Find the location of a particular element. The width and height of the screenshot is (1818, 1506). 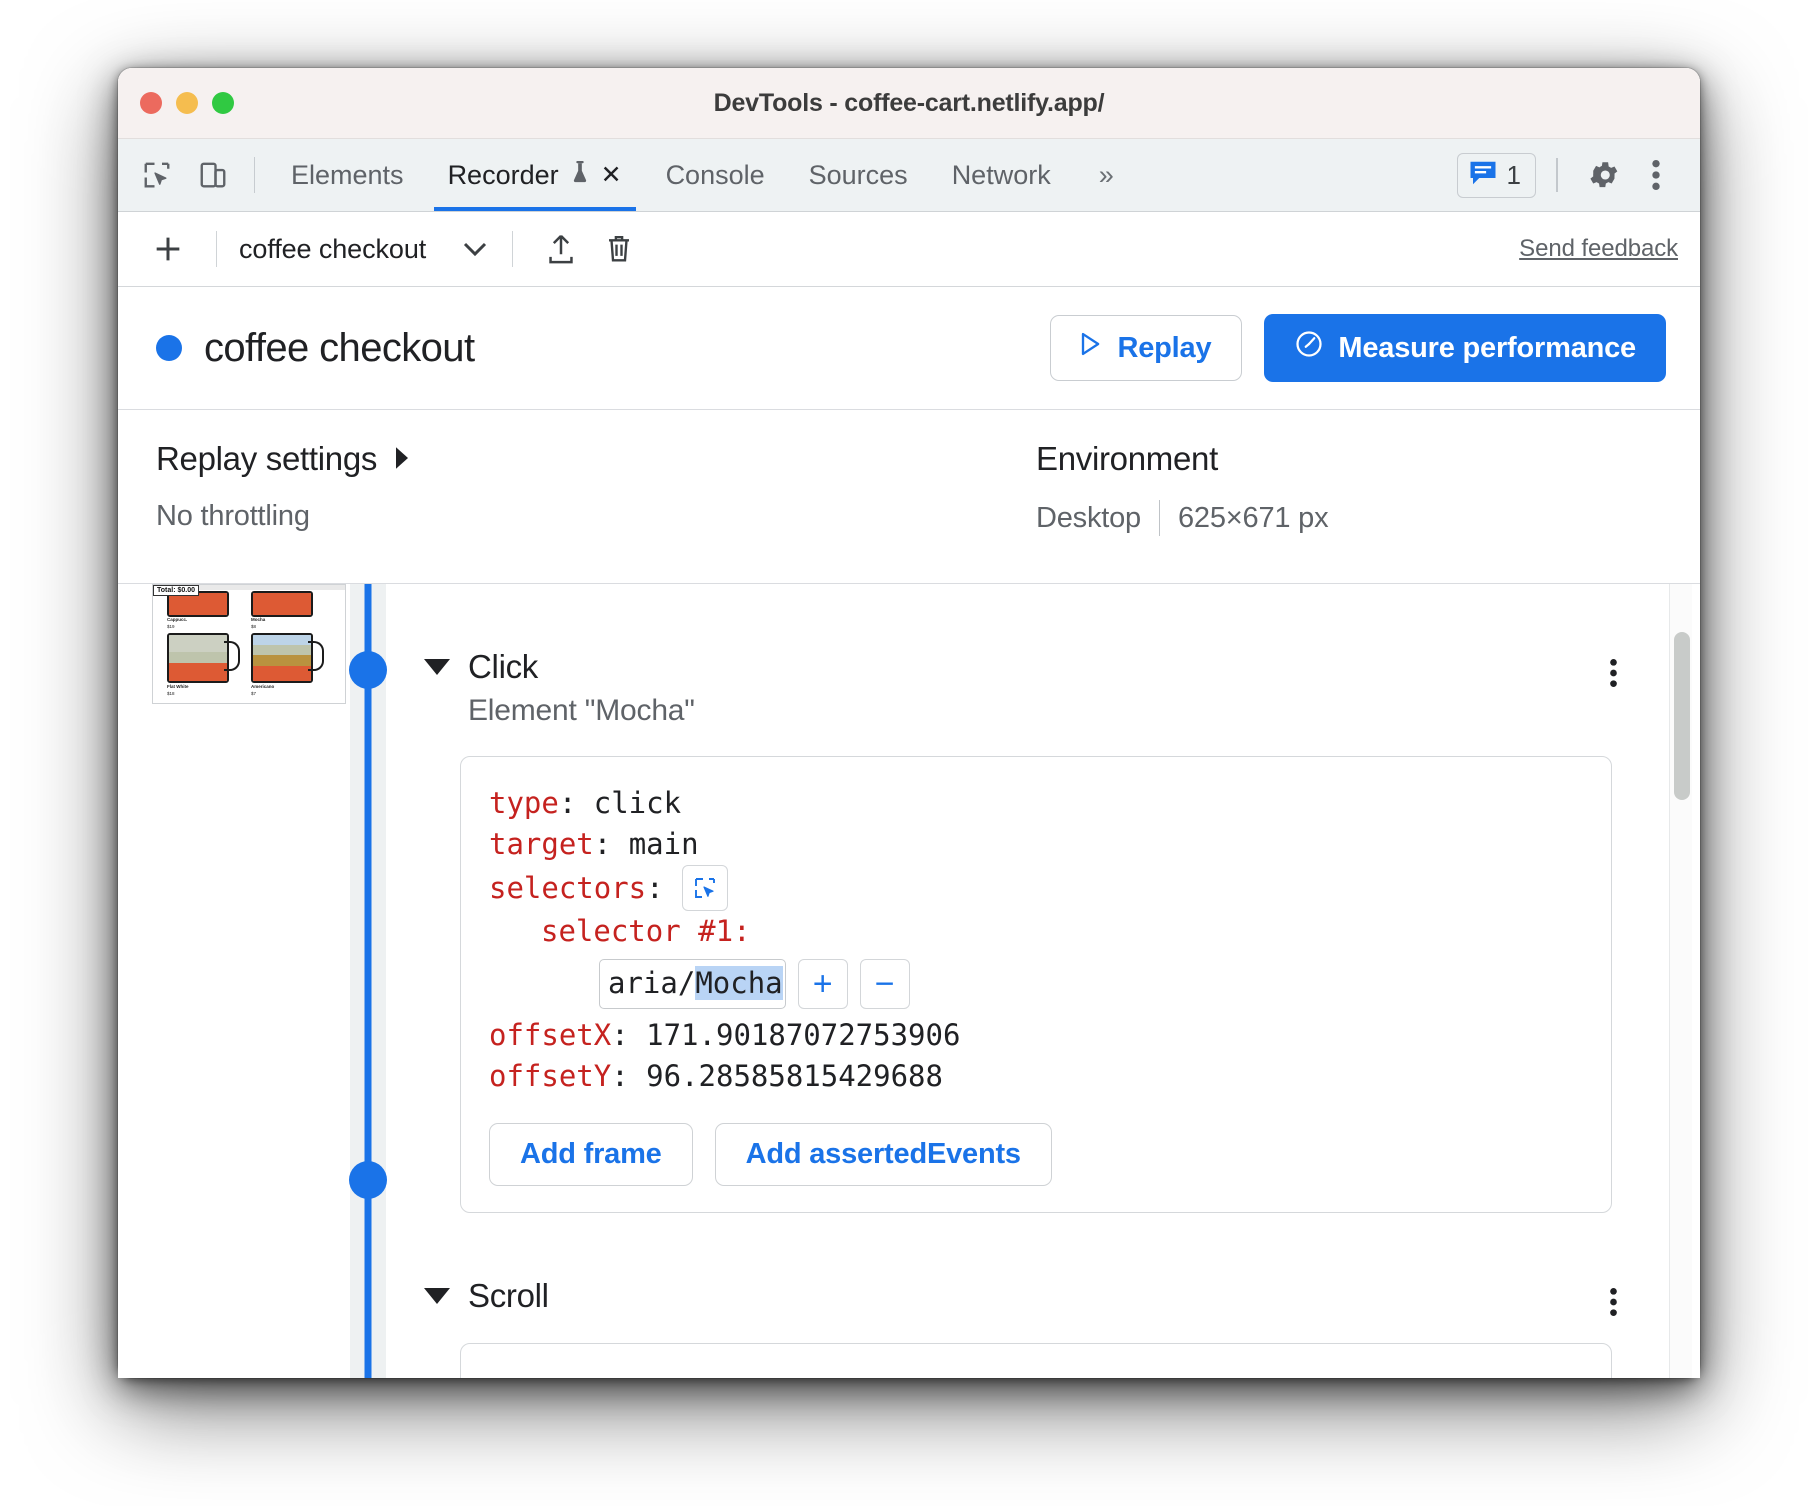

recorder-toolbar: coffee checkout Send feedback is located at coordinates (909, 249).